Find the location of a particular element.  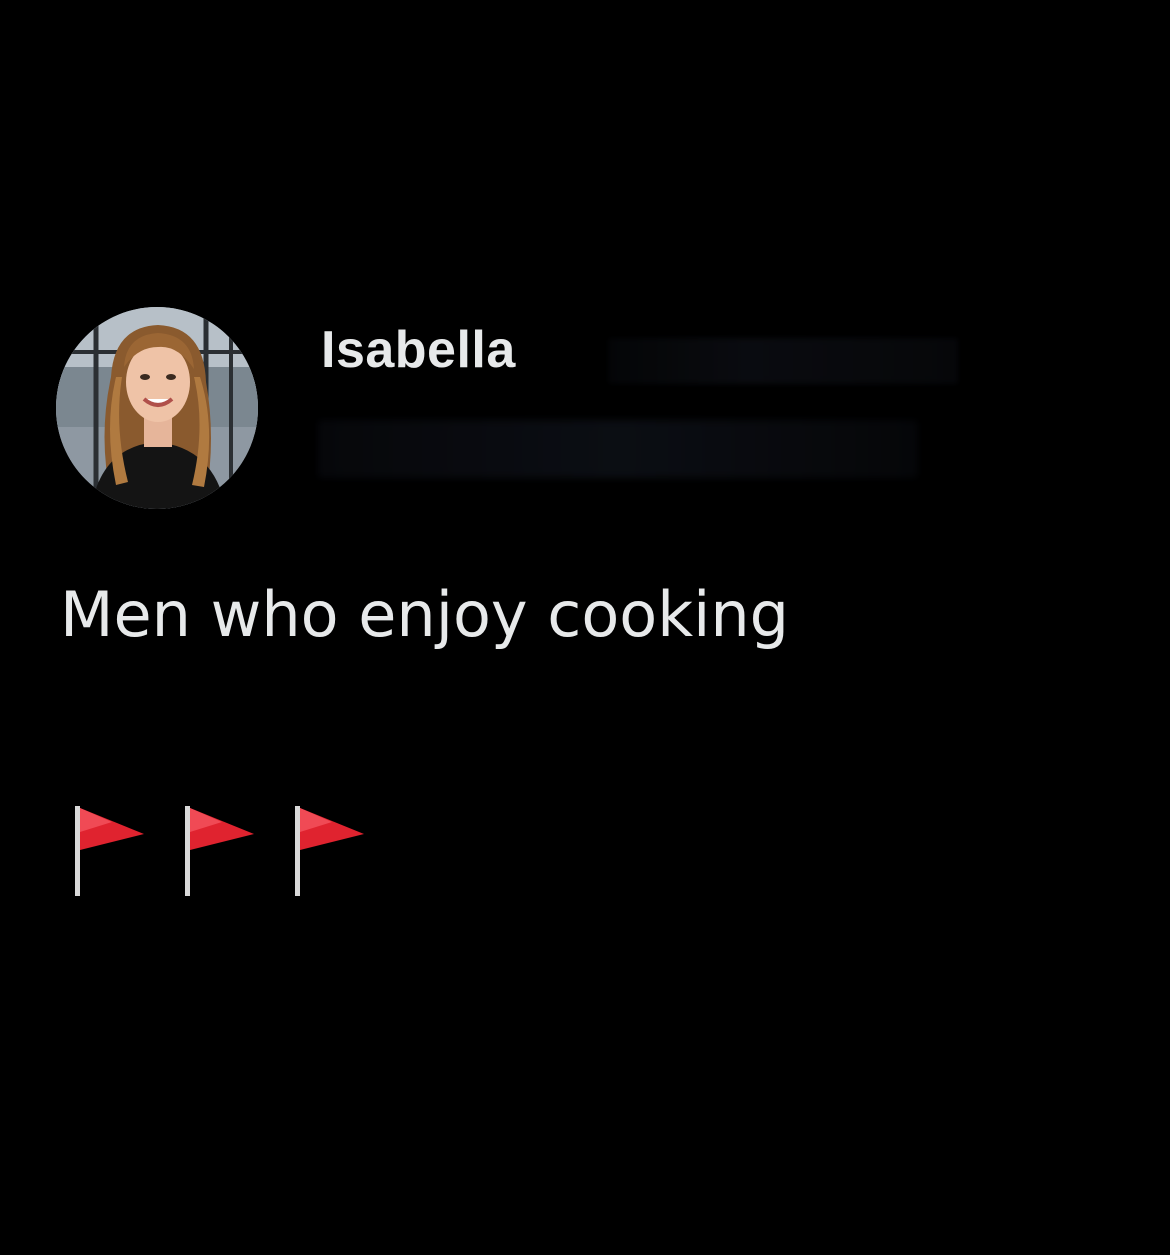

tweet-text: Men who enjoy cooking is located at coordinates (425, 614).